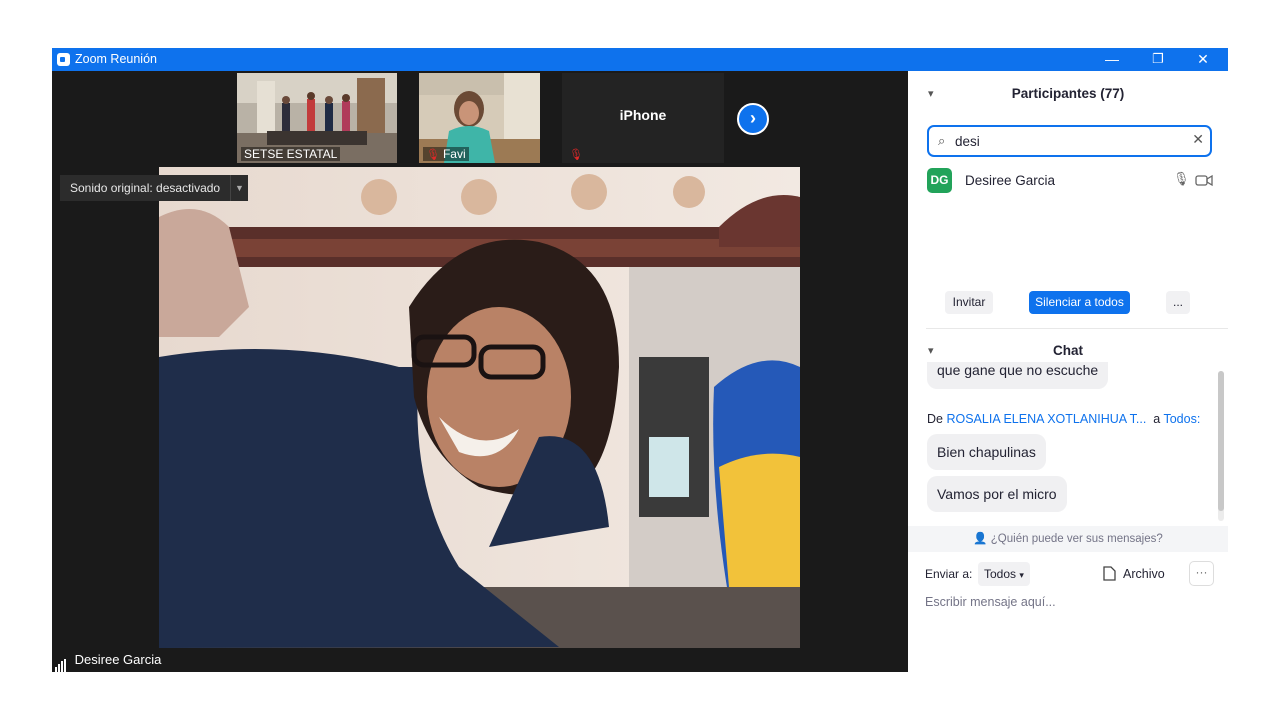 The height and width of the screenshot is (720, 1280). Describe the element at coordinates (939, 180) in the screenshot. I see `avatar: DG` at that location.